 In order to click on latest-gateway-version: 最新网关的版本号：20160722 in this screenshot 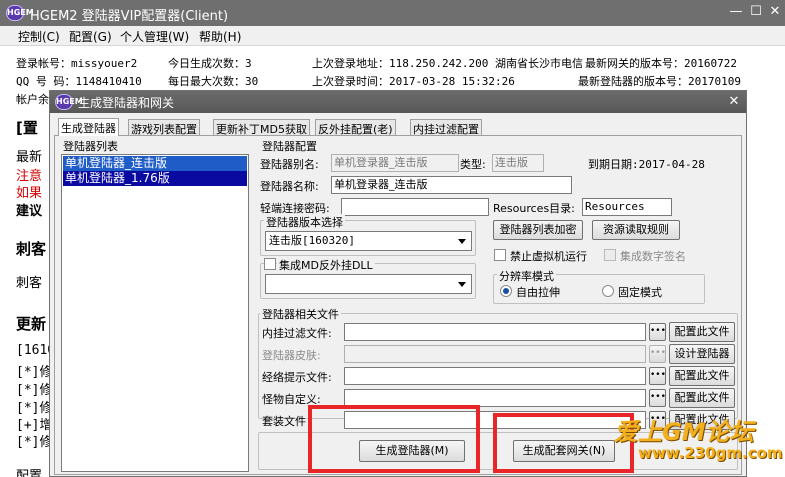, I will do `click(661, 63)`.